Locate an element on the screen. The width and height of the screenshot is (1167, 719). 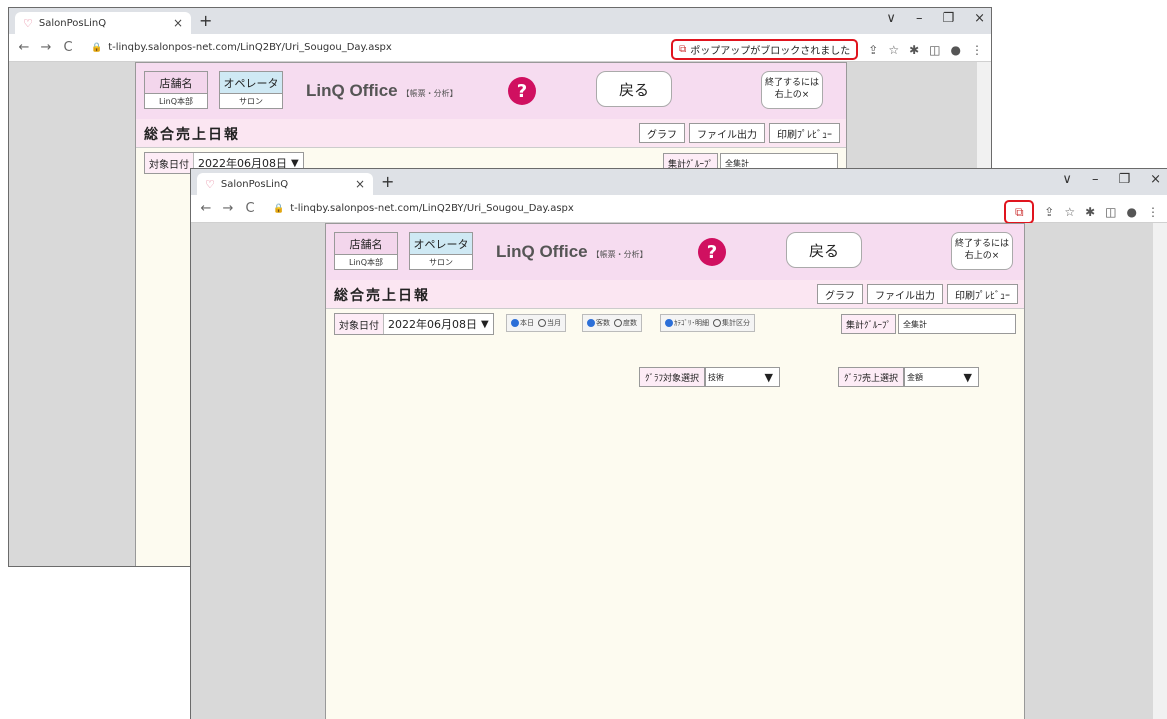
group-value: 全集計 is located at coordinates (957, 324).